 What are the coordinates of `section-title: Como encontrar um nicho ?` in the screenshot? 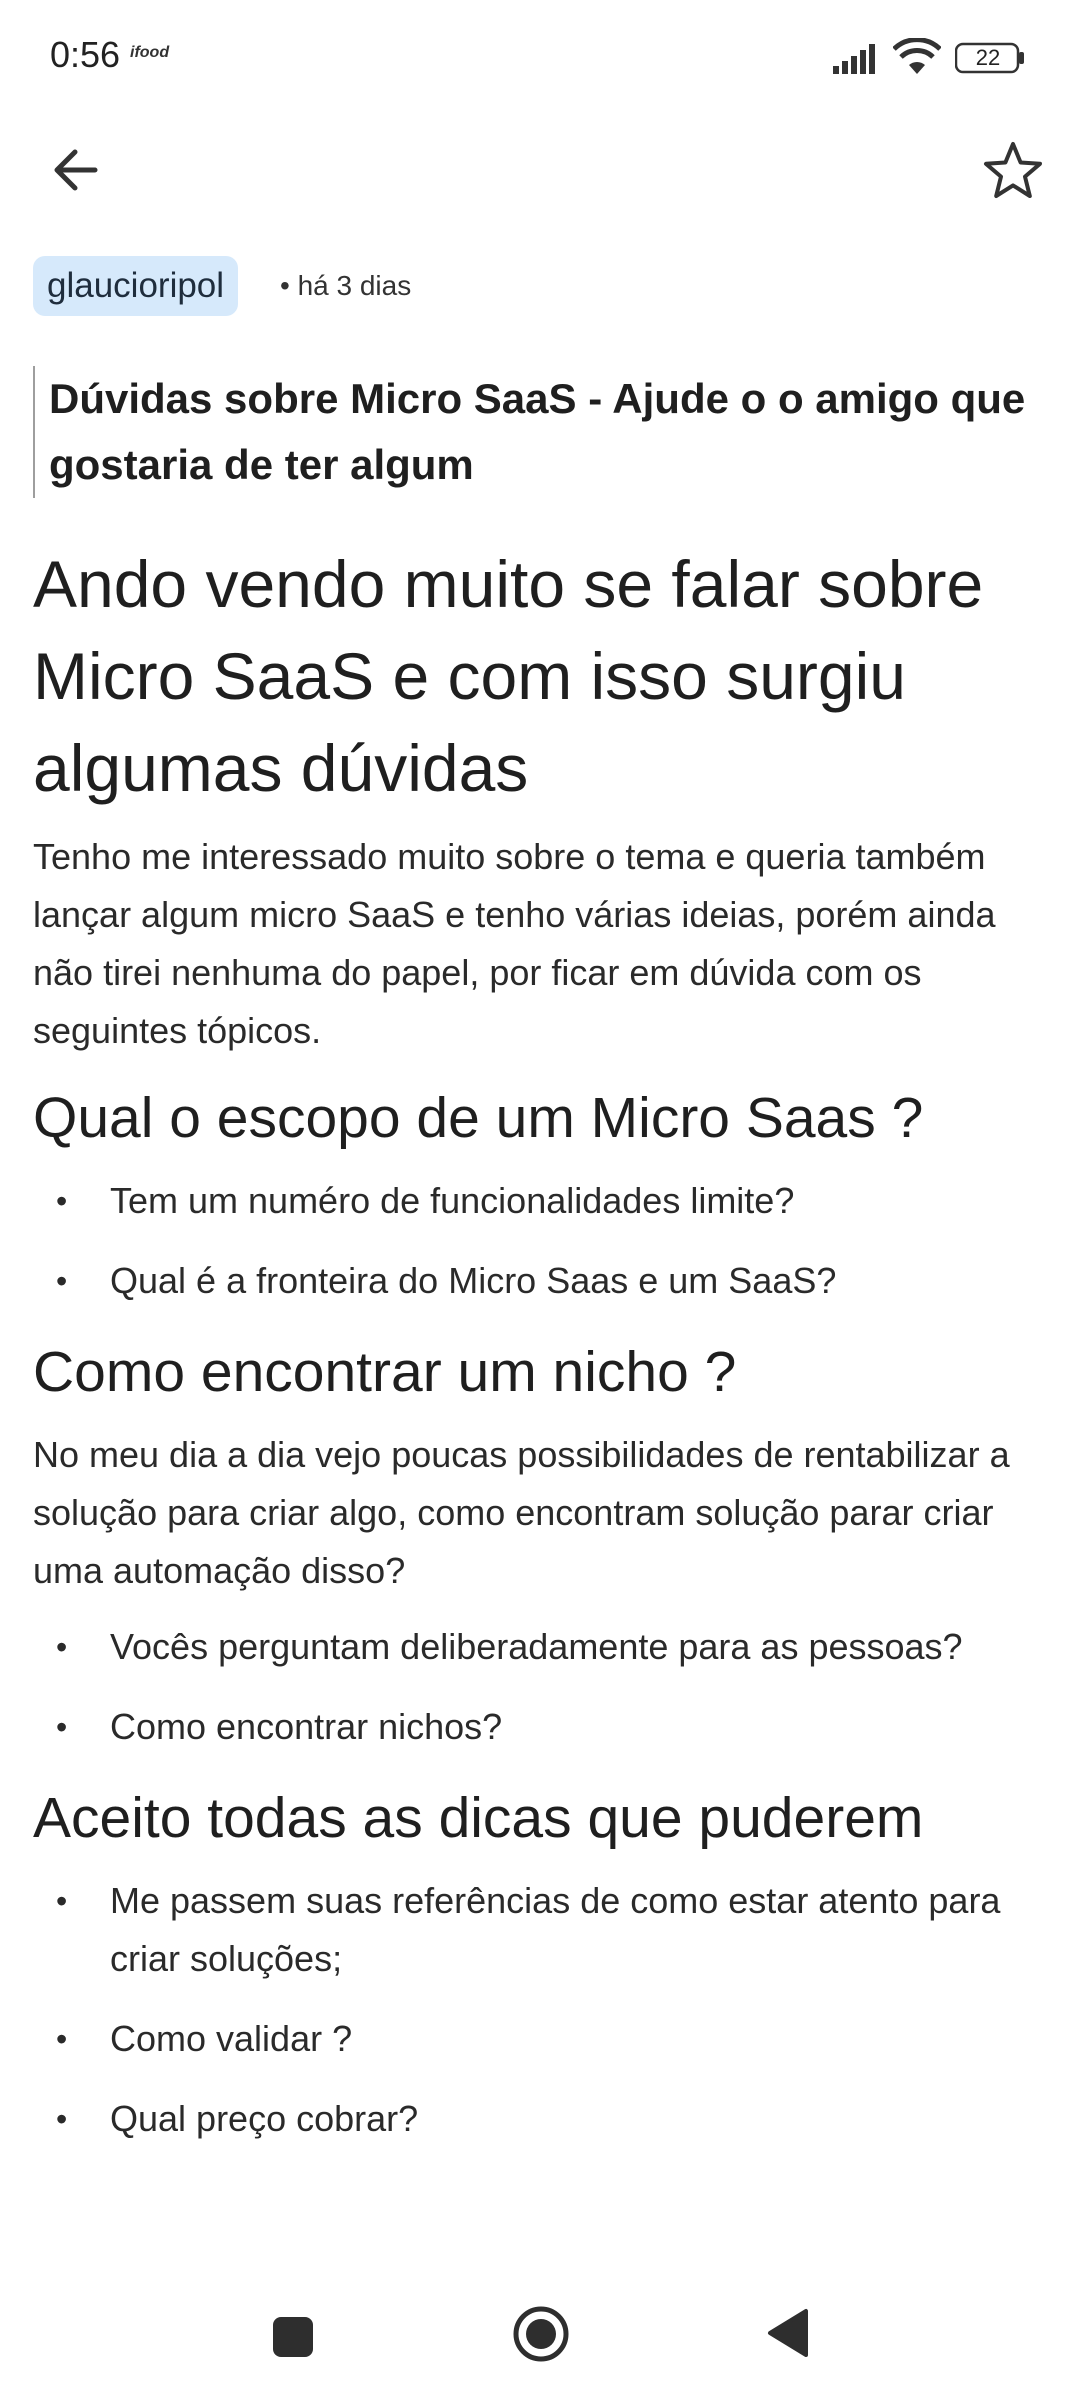 It's located at (385, 1372).